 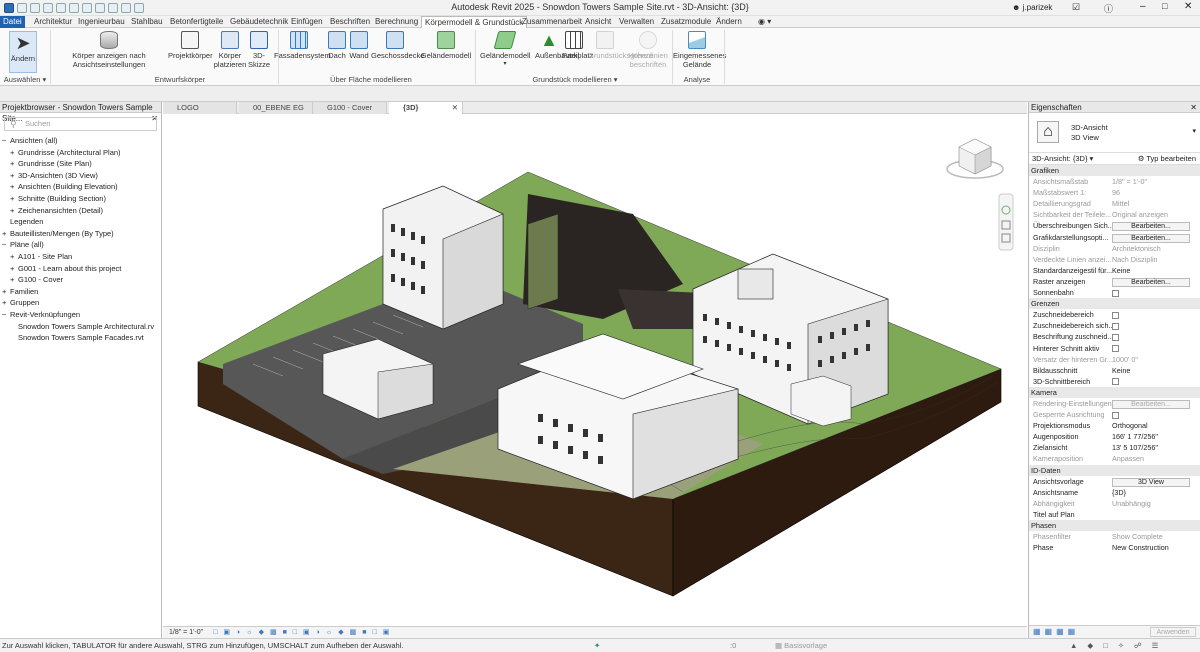 What do you see at coordinates (577, 45) in the screenshot?
I see `parking-button: Parkplatz` at bounding box center [577, 45].